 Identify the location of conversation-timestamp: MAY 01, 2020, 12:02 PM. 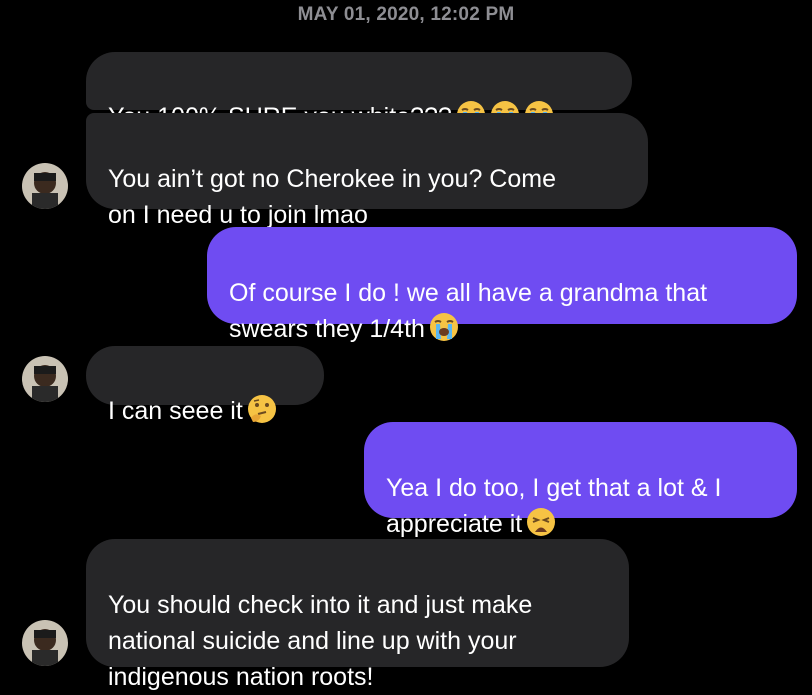
(406, 14).